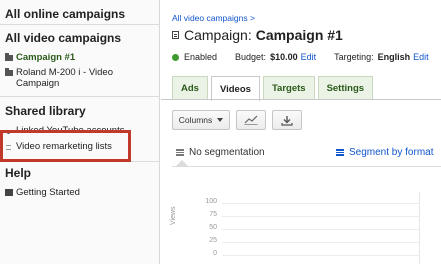  What do you see at coordinates (300, 57) in the screenshot?
I see `campaign-status-bar: Enabled Budget: $10.00 Edit Targeting` at bounding box center [300, 57].